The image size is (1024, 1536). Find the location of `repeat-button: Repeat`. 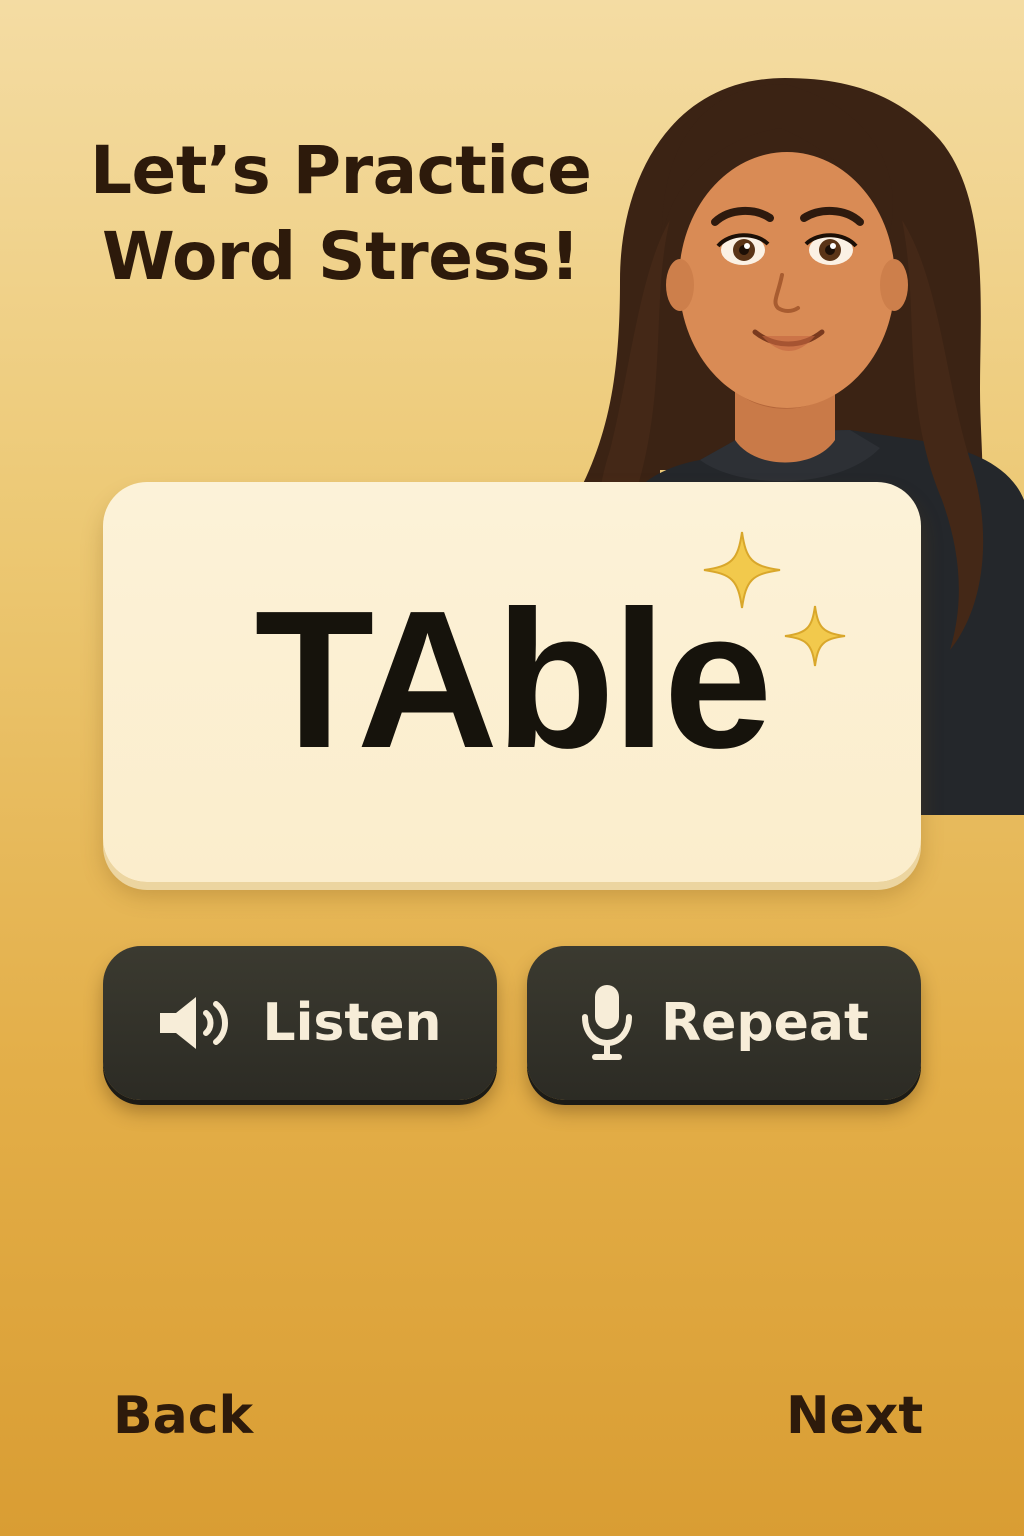

repeat-button: Repeat is located at coordinates (724, 1023).